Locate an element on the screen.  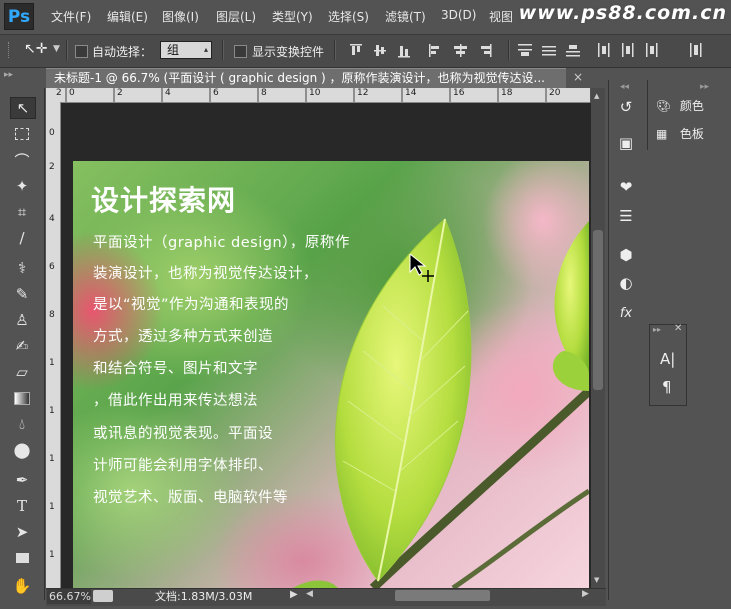
ruler-label: 16 is located at coordinates (459, 93).